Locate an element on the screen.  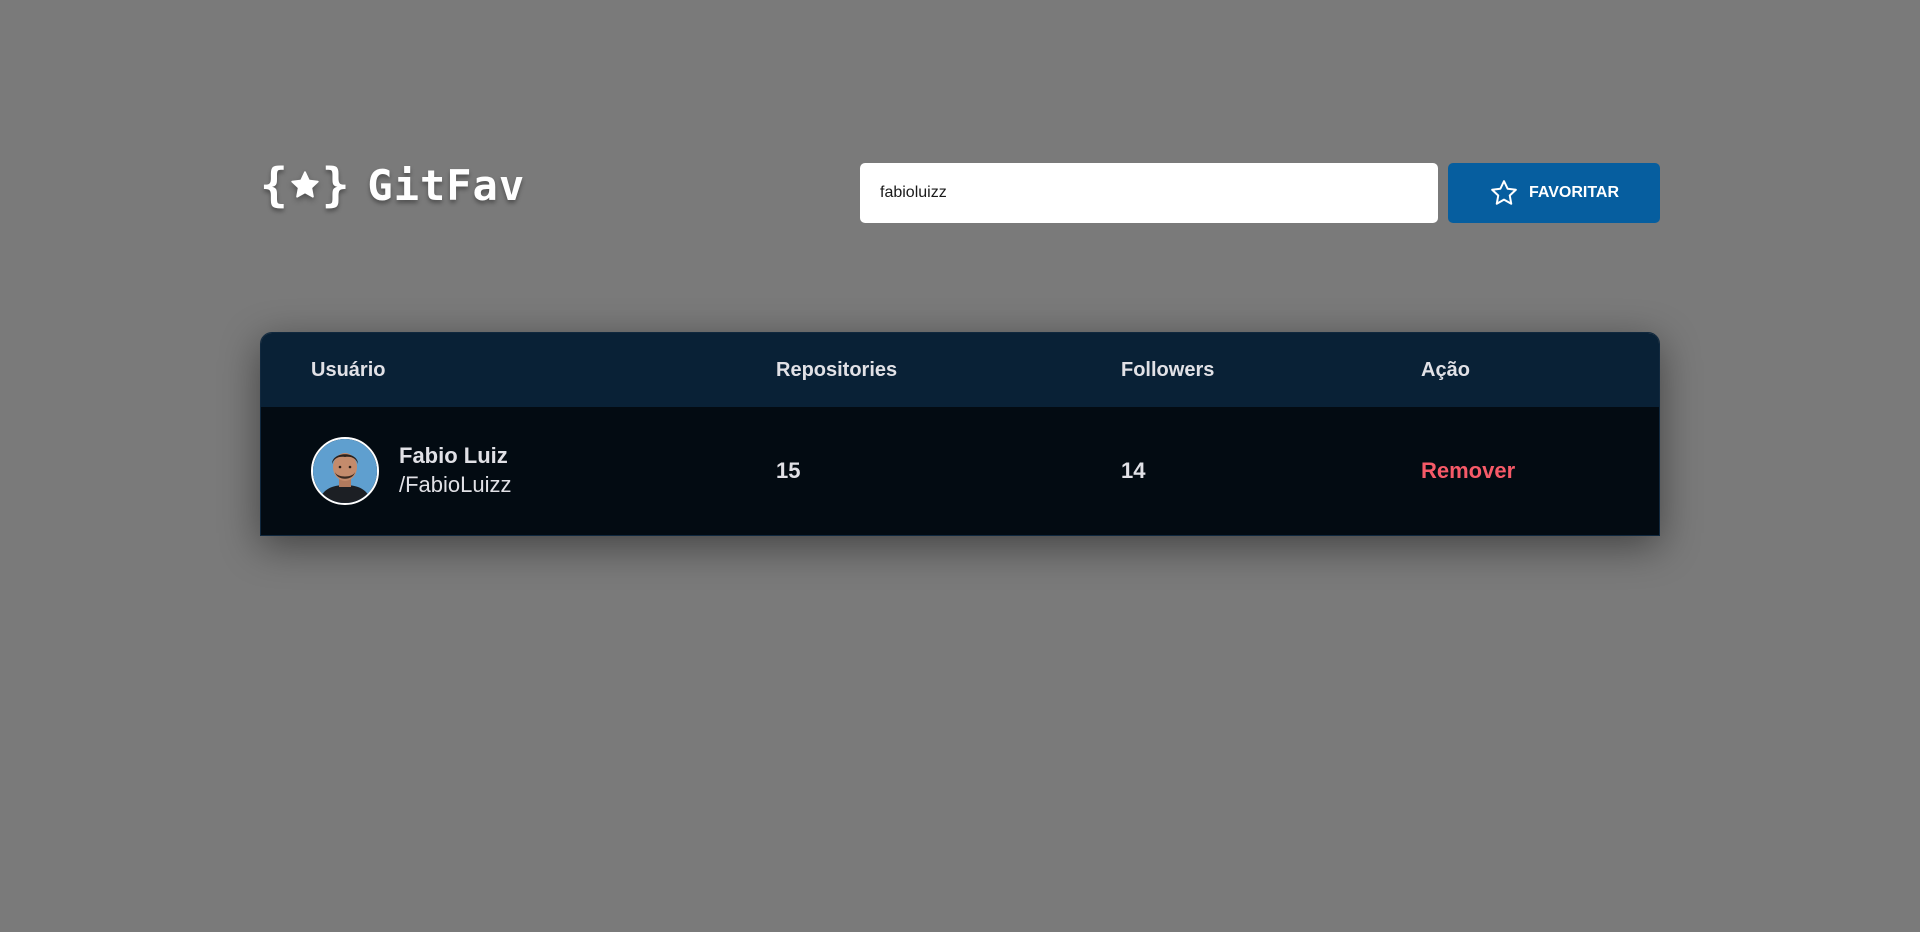
column-header-followers: Followers is located at coordinates (1168, 369).